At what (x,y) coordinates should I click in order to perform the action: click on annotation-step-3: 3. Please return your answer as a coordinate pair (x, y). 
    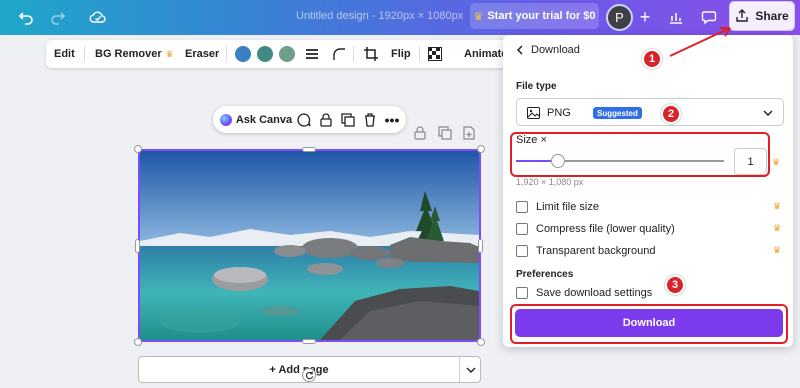
    Looking at the image, I should click on (675, 285).